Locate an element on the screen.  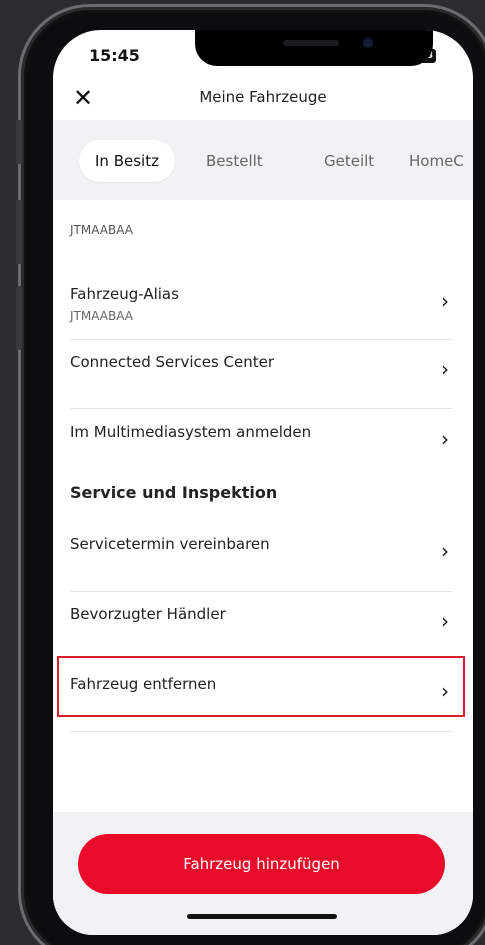
tab-bar: In Besitz Bestellt Geteilt HomeC is located at coordinates (263, 160).